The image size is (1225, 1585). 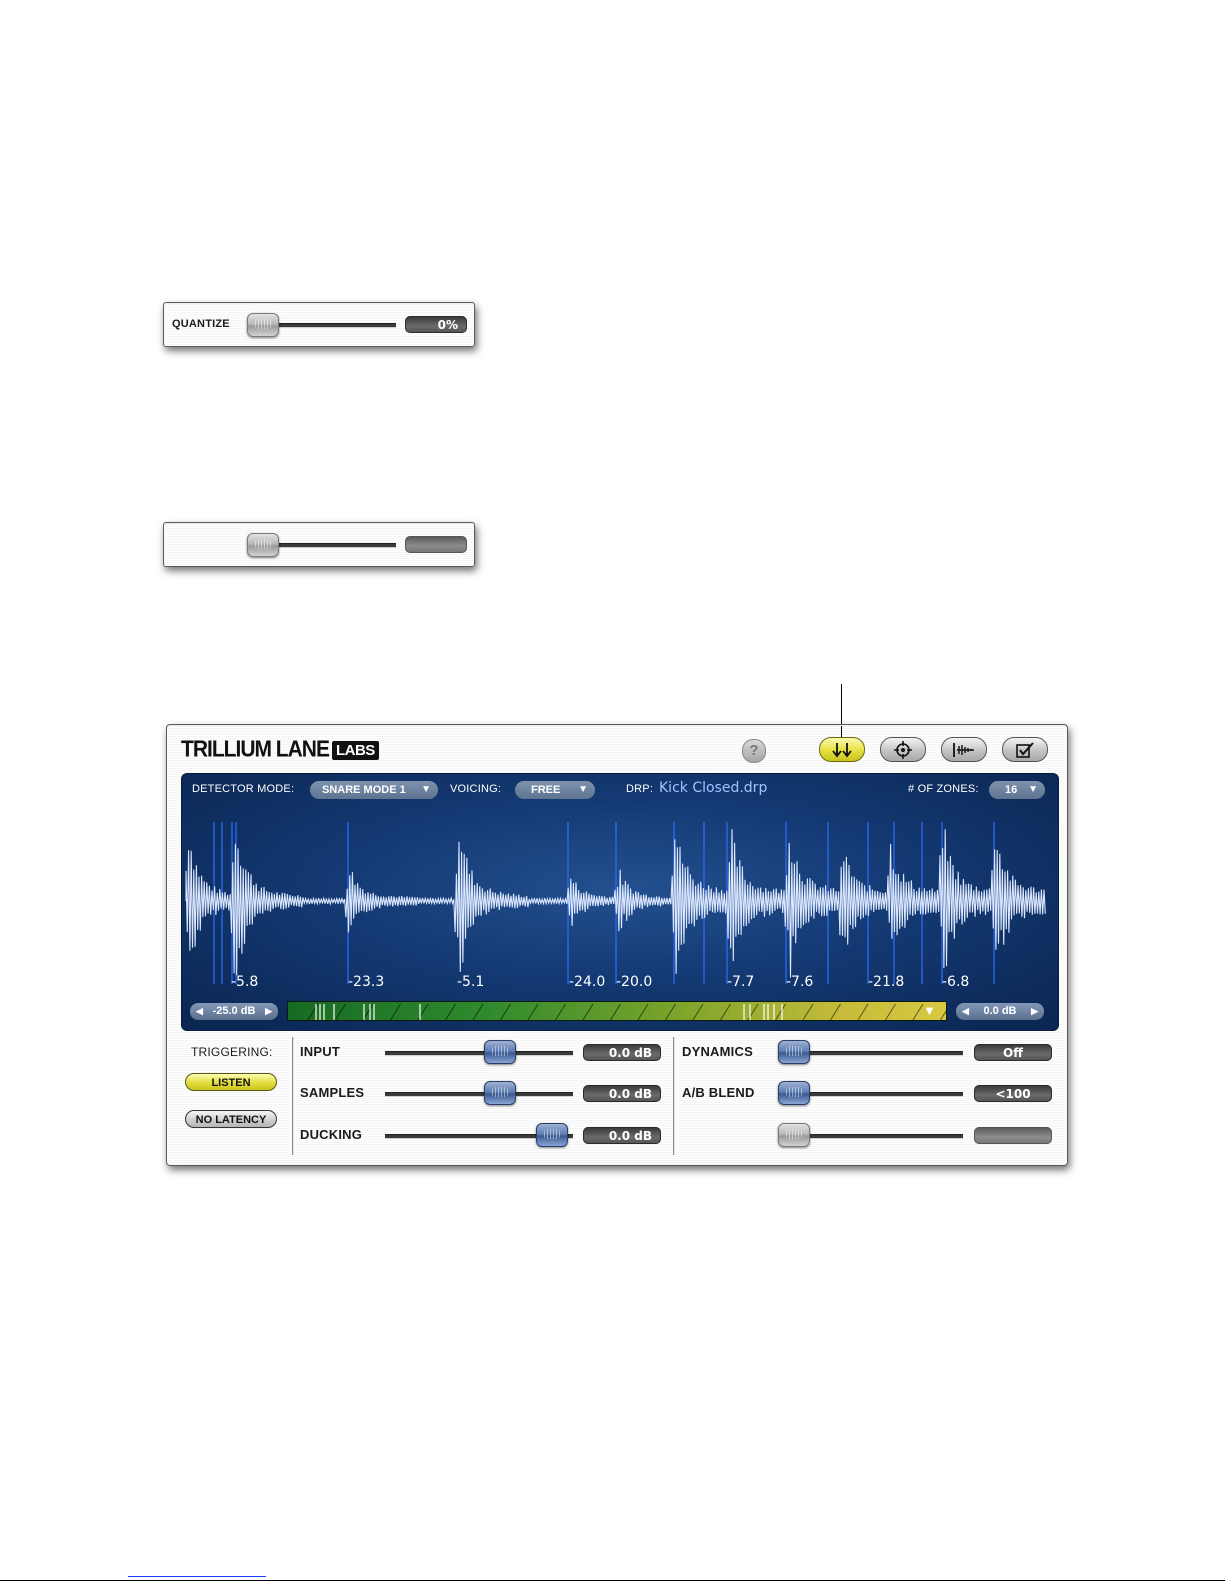 What do you see at coordinates (232, 1052) in the screenshot?
I see `triggering-label: TRIGGERING:` at bounding box center [232, 1052].